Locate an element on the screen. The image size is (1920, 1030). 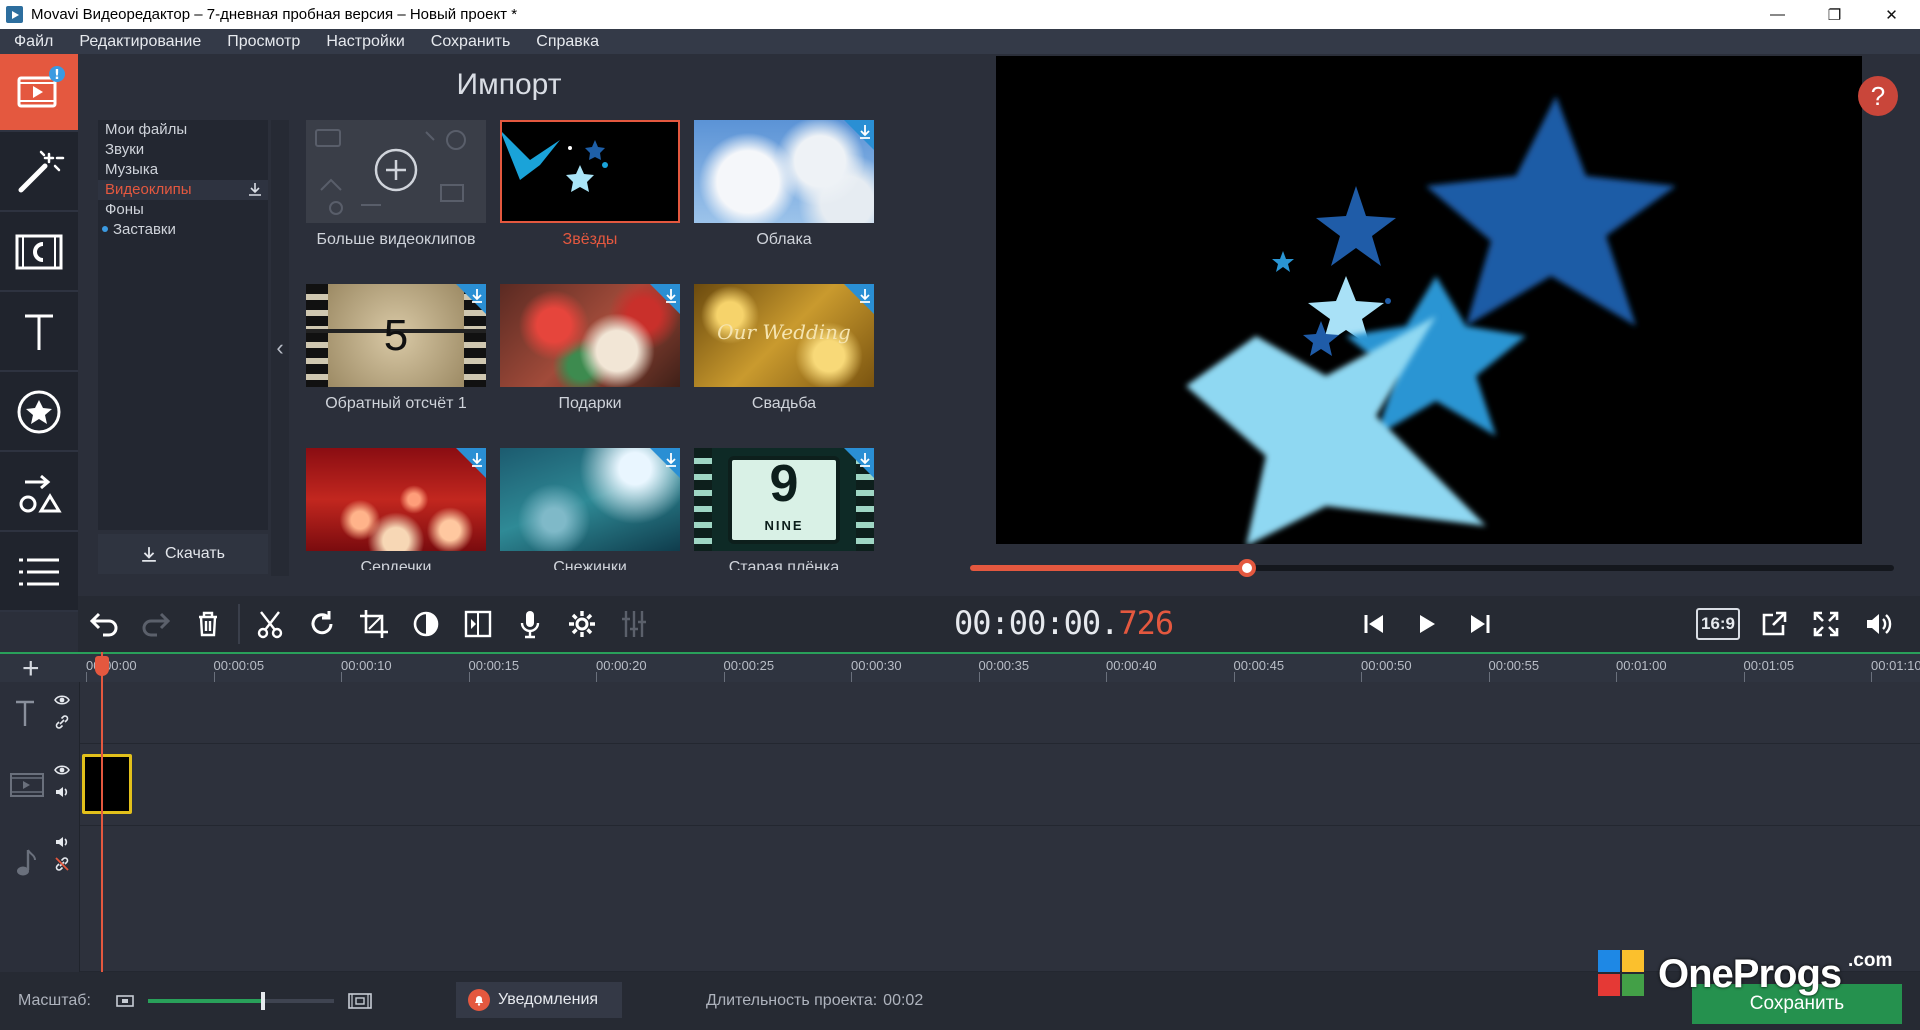
category-backgrounds: Фоны is located at coordinates (183, 210).